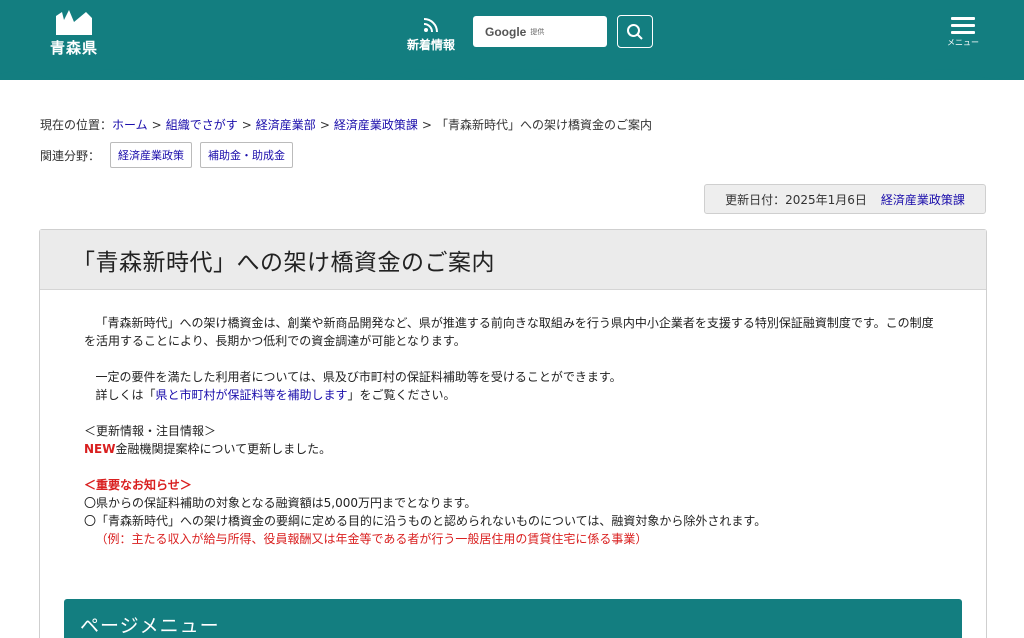  What do you see at coordinates (923, 199) in the screenshot?
I see `update-department-link: 経済産業政策課` at bounding box center [923, 199].